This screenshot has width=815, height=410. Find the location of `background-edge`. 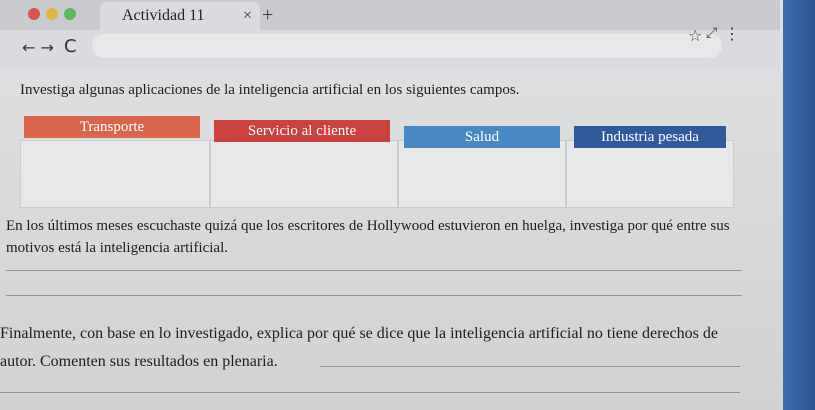

background-edge is located at coordinates (799, 205).